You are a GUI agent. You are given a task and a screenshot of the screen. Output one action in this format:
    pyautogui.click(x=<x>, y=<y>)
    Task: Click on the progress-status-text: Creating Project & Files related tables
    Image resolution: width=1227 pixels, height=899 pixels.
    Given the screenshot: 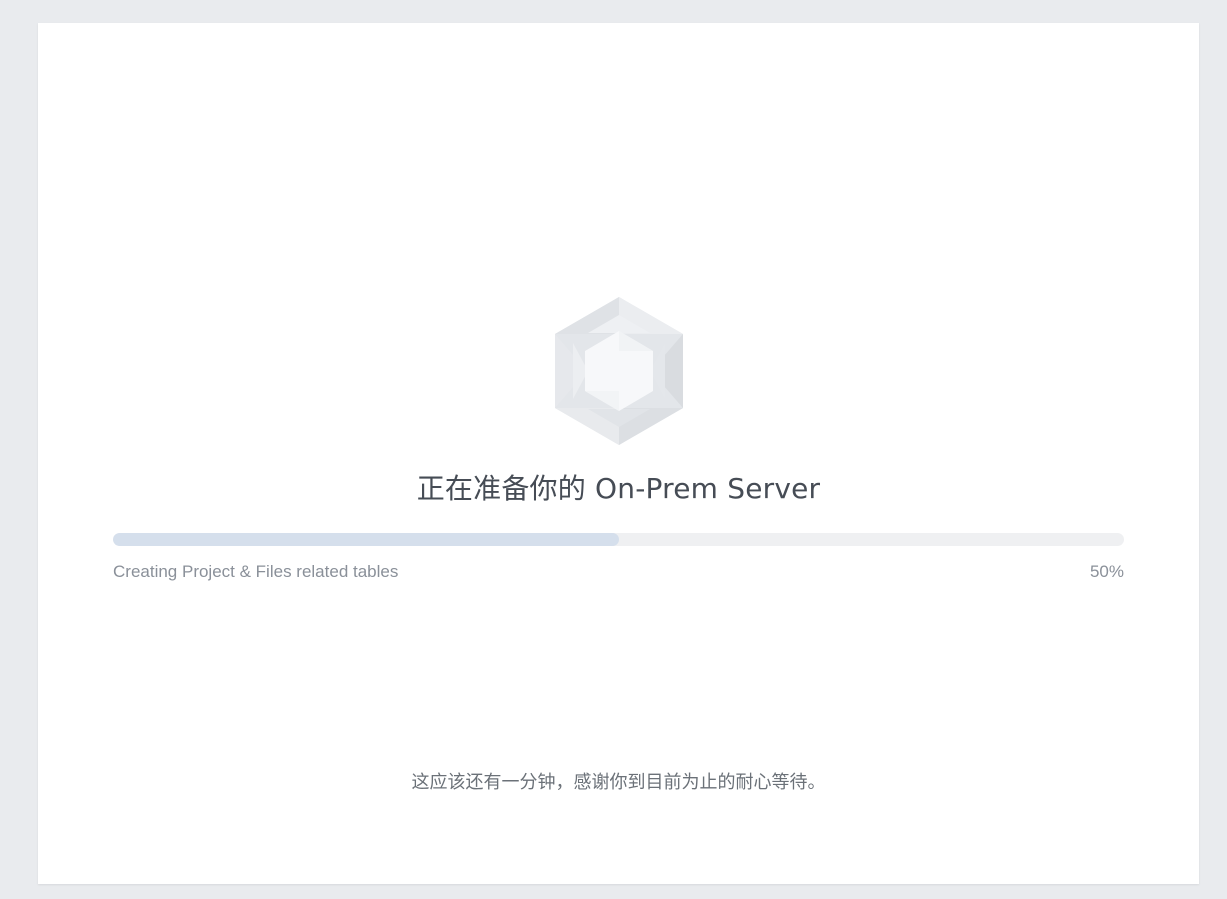 What is the action you would take?
    pyautogui.click(x=256, y=571)
    